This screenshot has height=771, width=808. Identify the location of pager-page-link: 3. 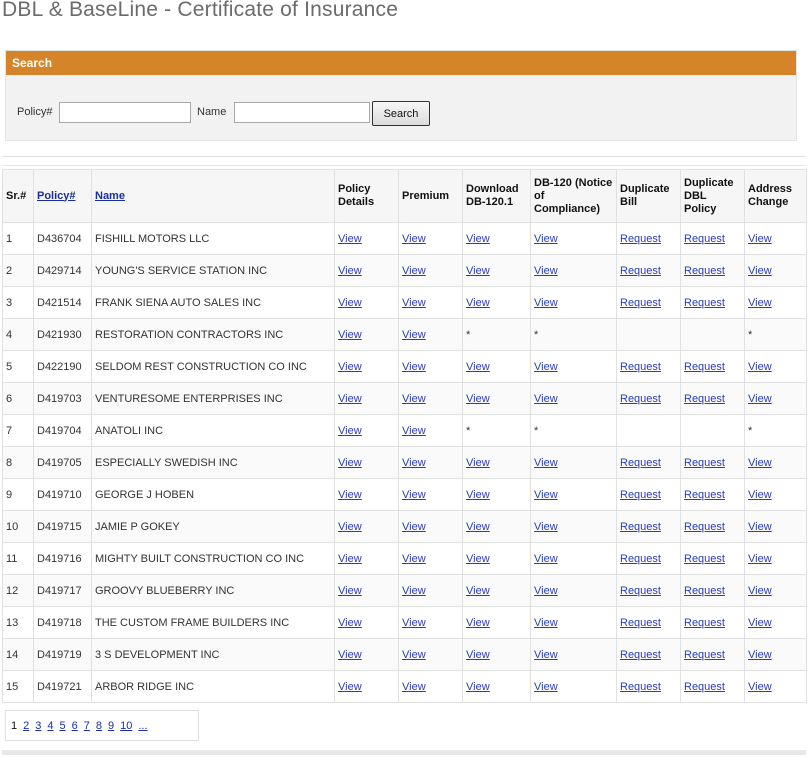
(38, 726).